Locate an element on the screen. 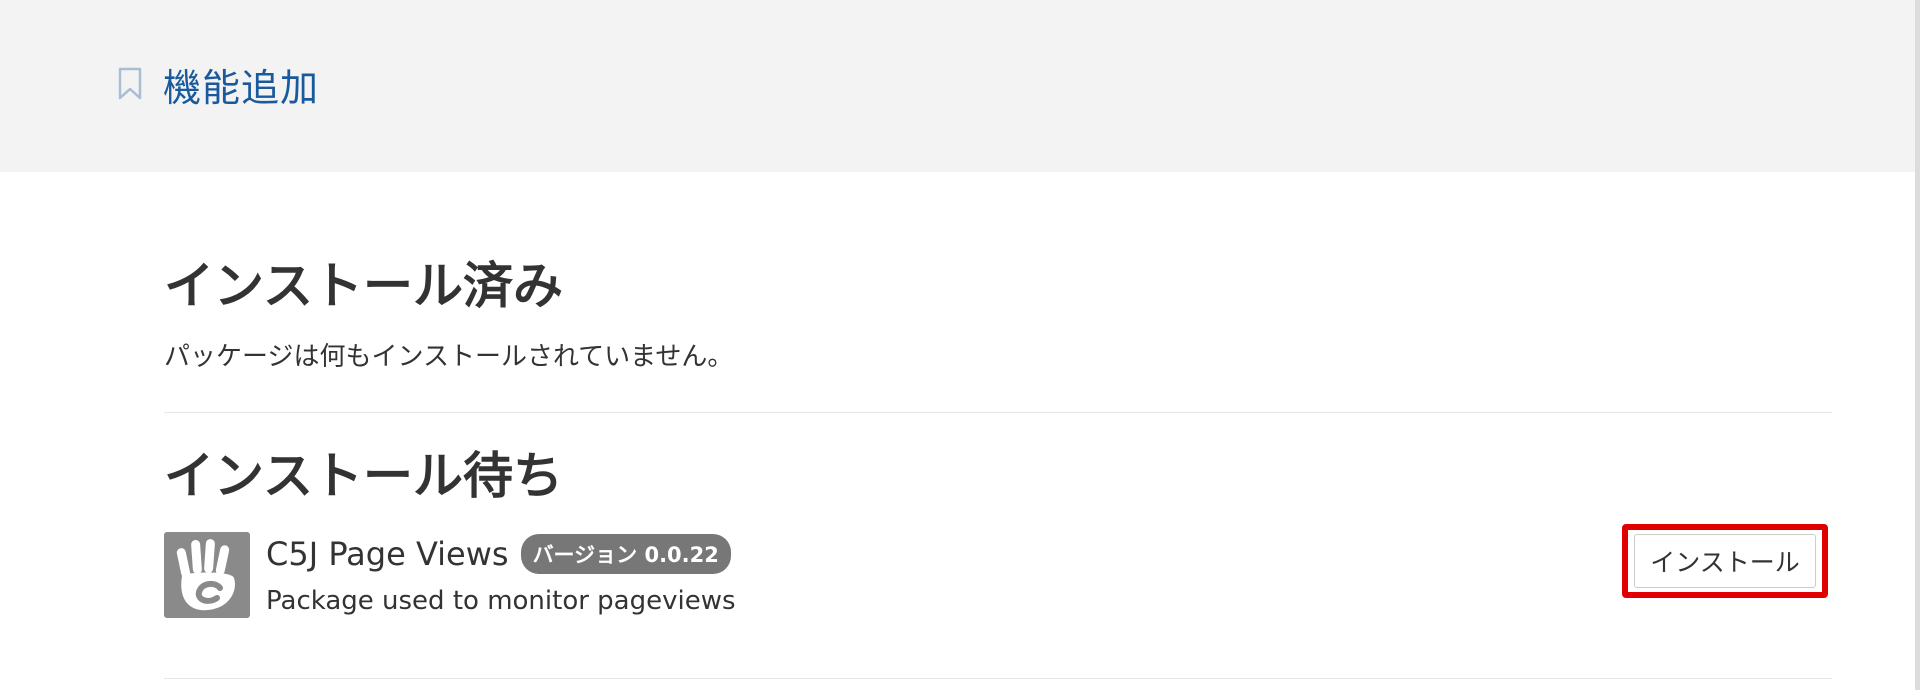 The height and width of the screenshot is (690, 1920). install-button: インストール is located at coordinates (1725, 561).